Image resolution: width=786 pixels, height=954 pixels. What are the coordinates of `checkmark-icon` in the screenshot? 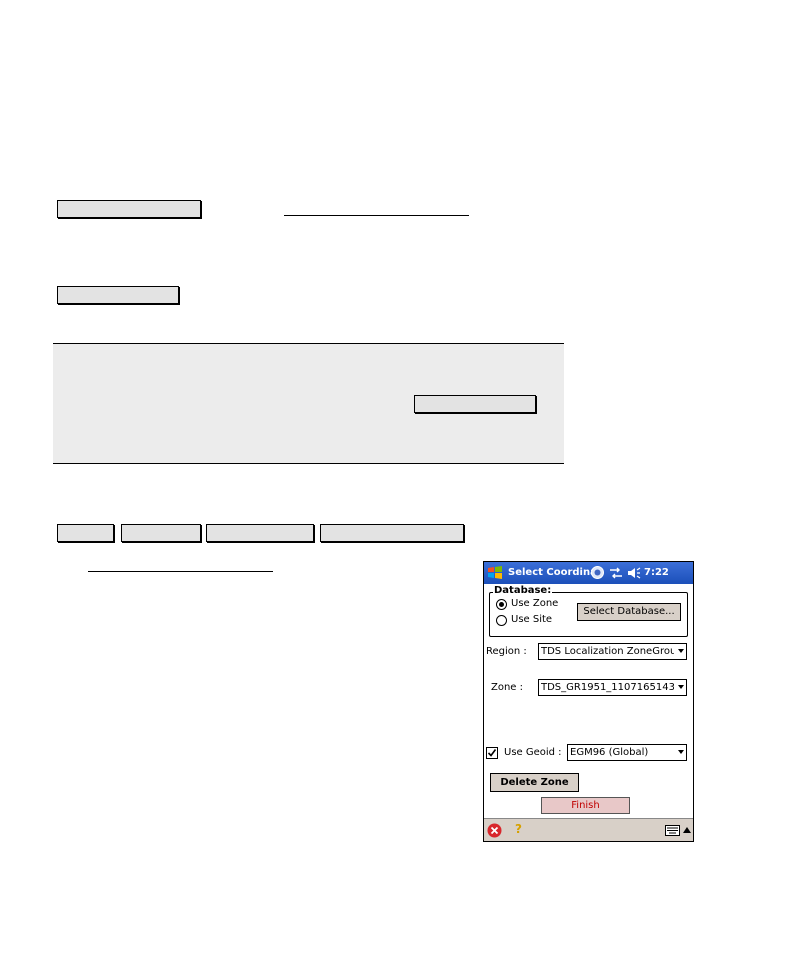 It's located at (492, 753).